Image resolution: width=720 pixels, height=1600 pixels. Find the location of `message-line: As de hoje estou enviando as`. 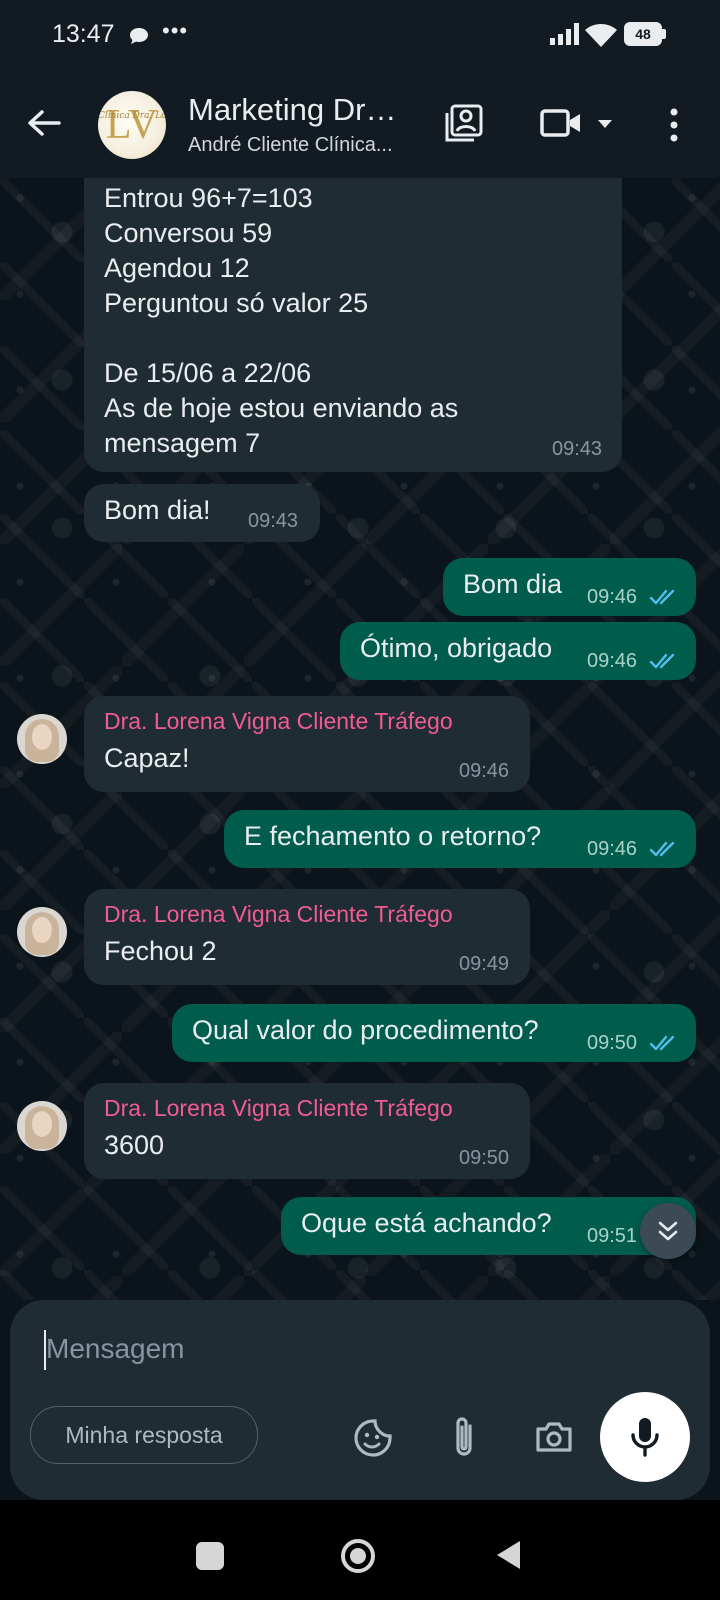

message-line: As de hoje estou enviando as is located at coordinates (281, 408).